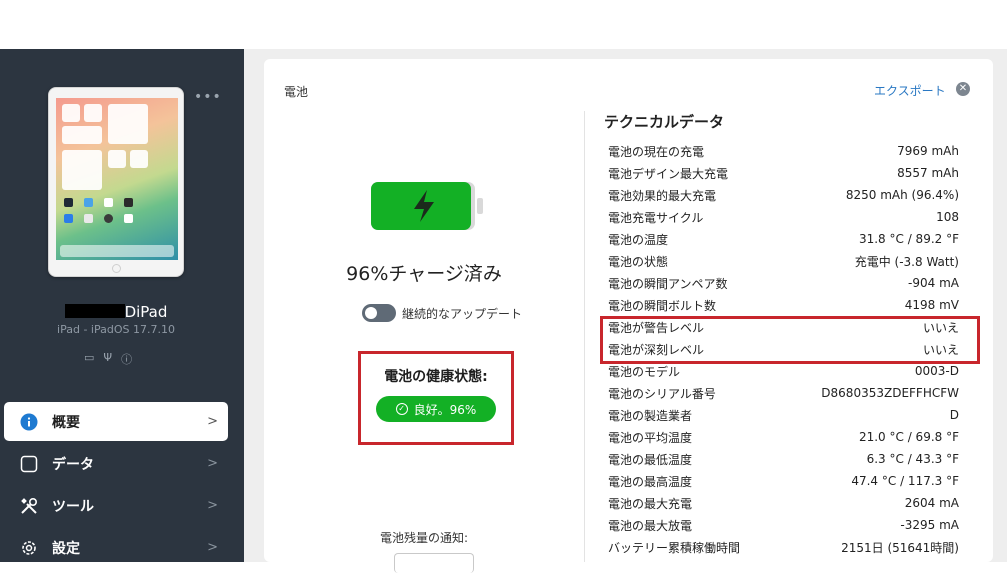  I want to click on warning-level-highlight, so click(790, 340).